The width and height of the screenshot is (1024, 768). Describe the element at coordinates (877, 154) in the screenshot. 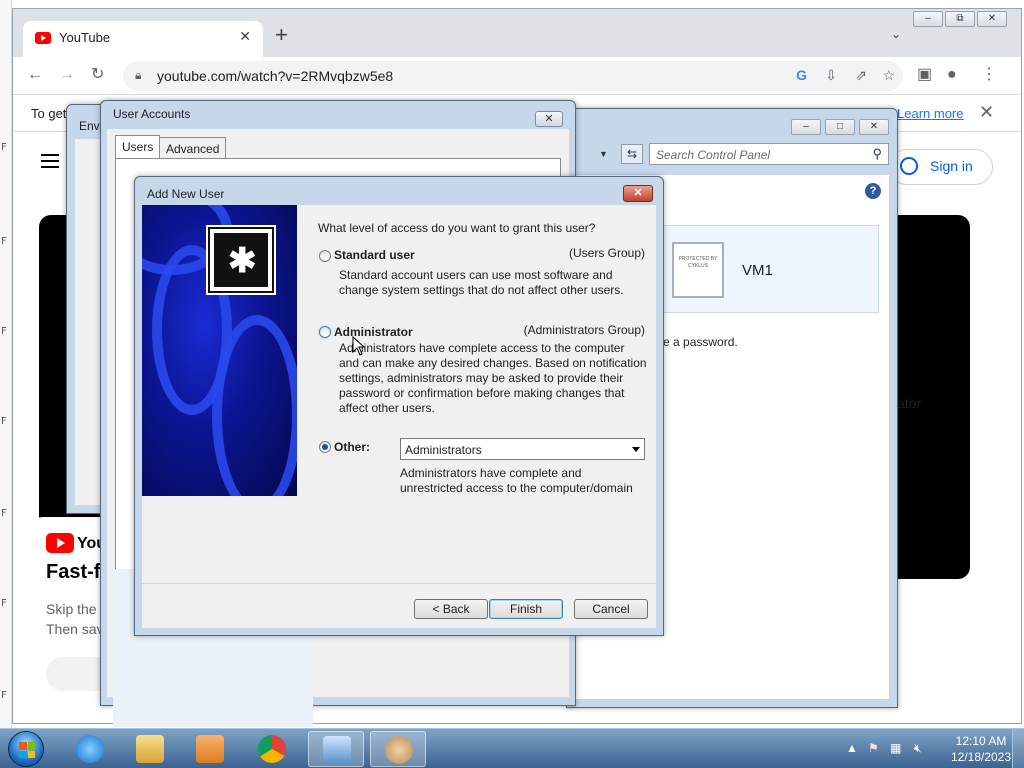

I see `search-icon: ⚲` at that location.